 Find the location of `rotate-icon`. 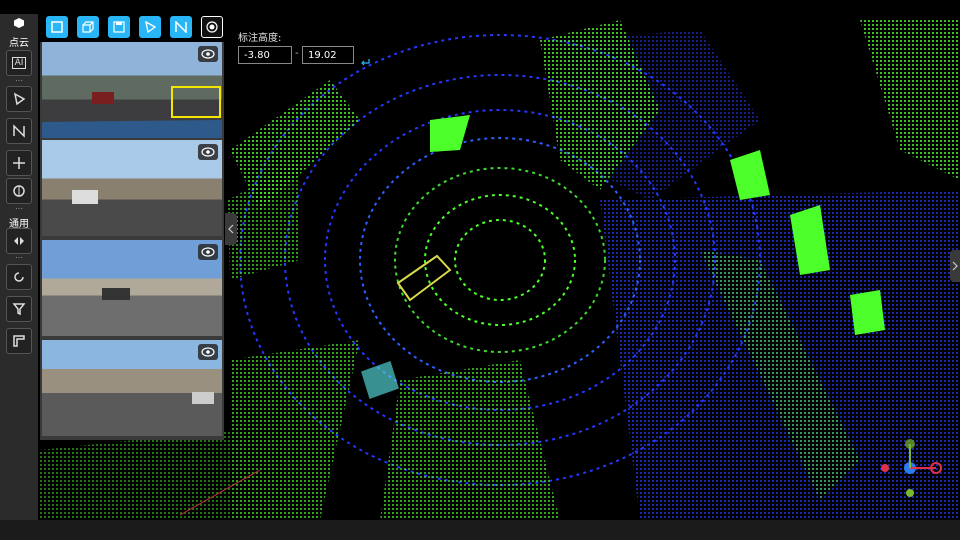

rotate-icon is located at coordinates (19, 277).